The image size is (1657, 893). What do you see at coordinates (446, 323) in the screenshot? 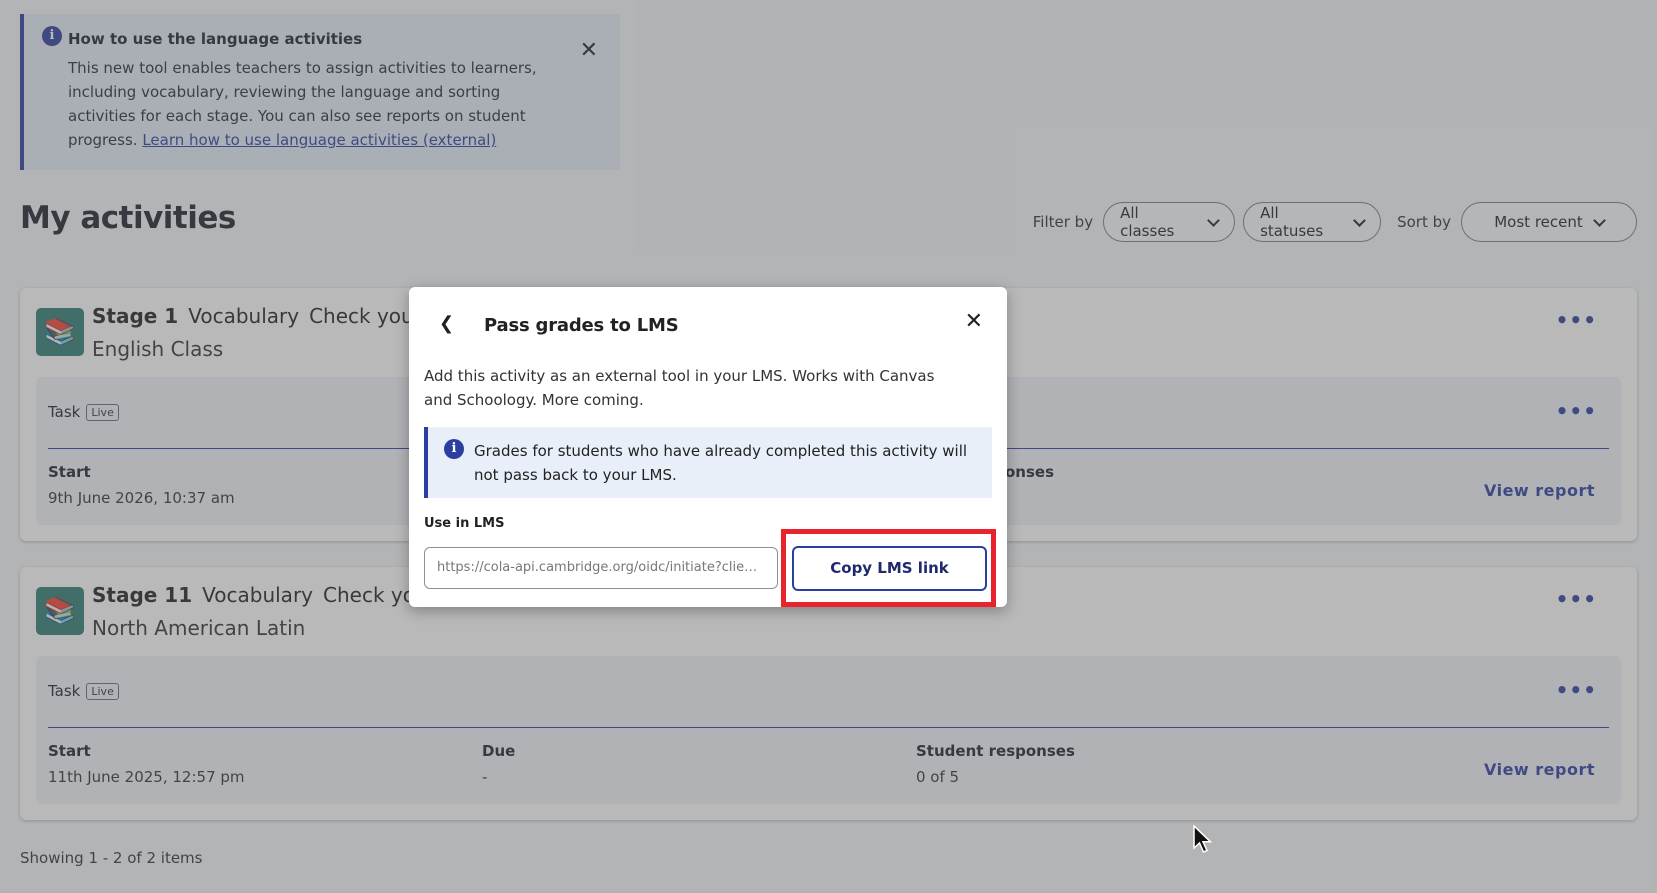
I see `back-arrow-icon: ❮` at bounding box center [446, 323].